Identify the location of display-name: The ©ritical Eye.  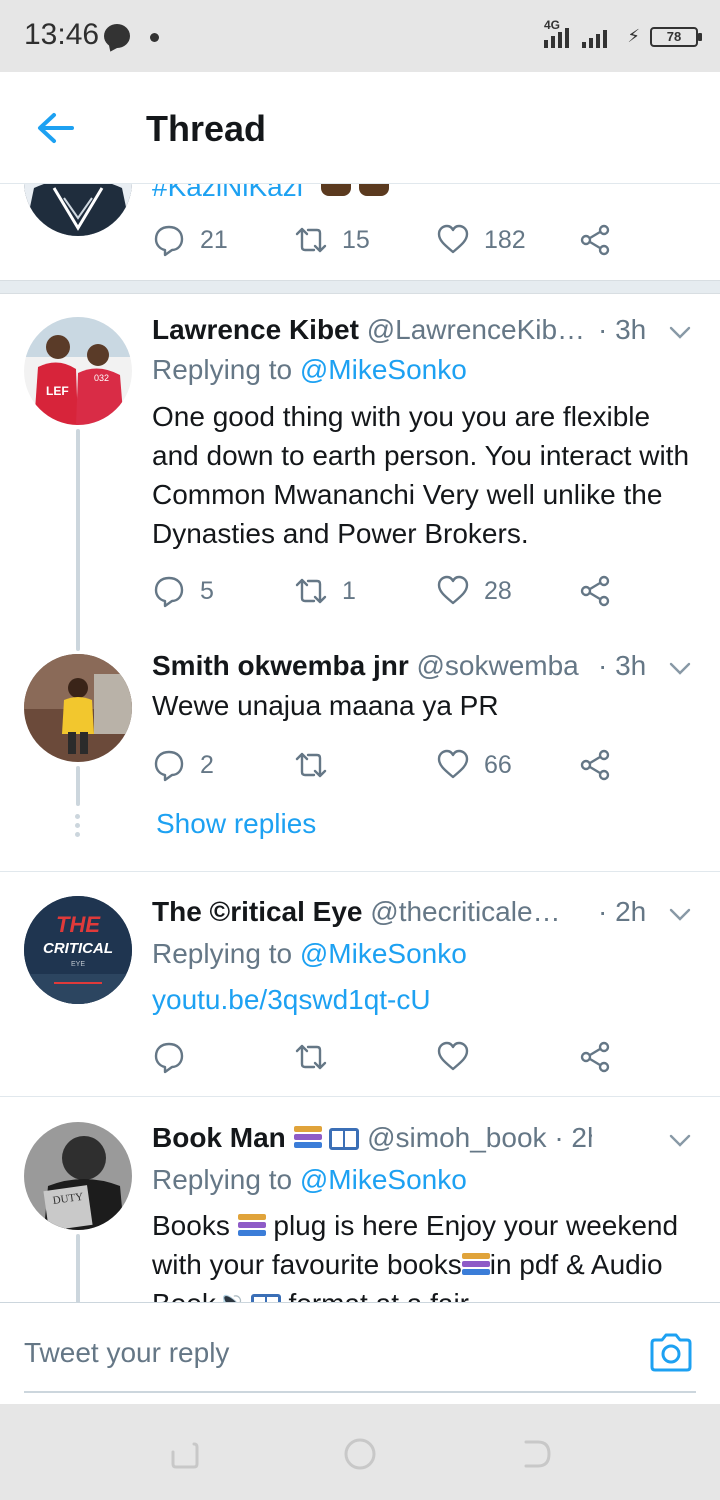
(257, 911).